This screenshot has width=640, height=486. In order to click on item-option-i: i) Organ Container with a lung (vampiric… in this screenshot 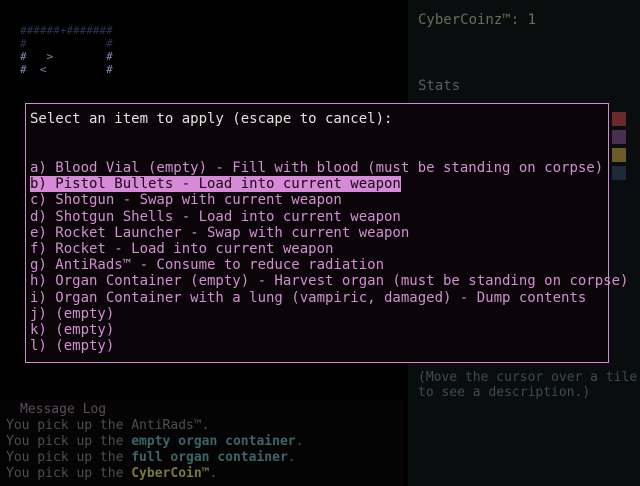, I will do `click(319, 298)`.